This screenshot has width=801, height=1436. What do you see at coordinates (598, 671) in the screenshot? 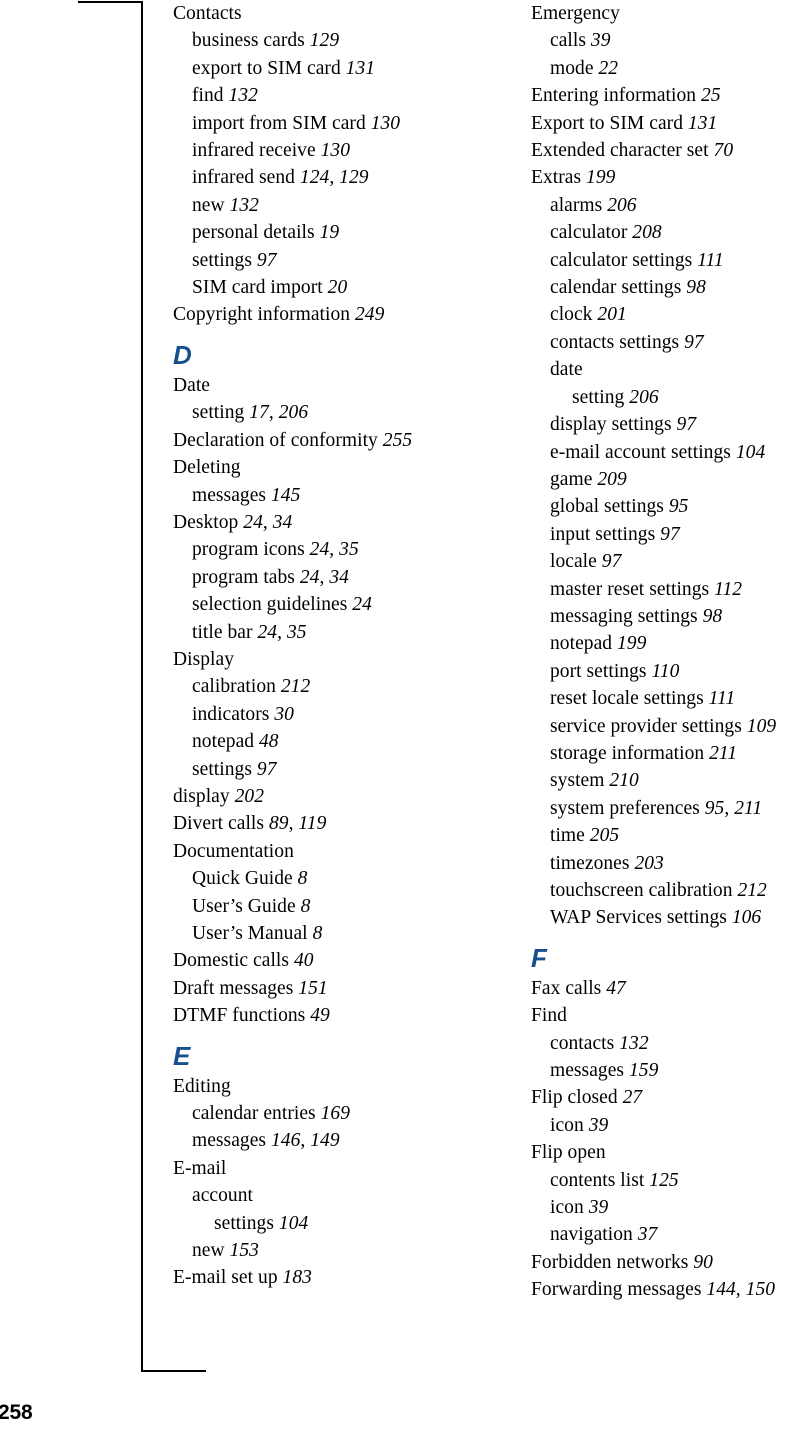
I see `index-entry-term: port settings` at bounding box center [598, 671].